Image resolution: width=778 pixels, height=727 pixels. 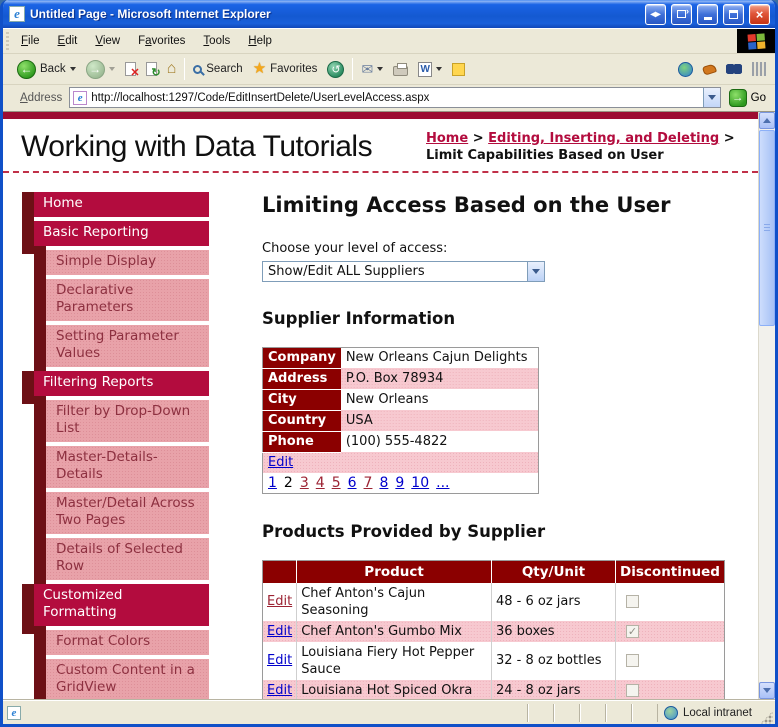 What do you see at coordinates (127, 642) in the screenshot?
I see `sidebar-item-format-colors: Format Colors` at bounding box center [127, 642].